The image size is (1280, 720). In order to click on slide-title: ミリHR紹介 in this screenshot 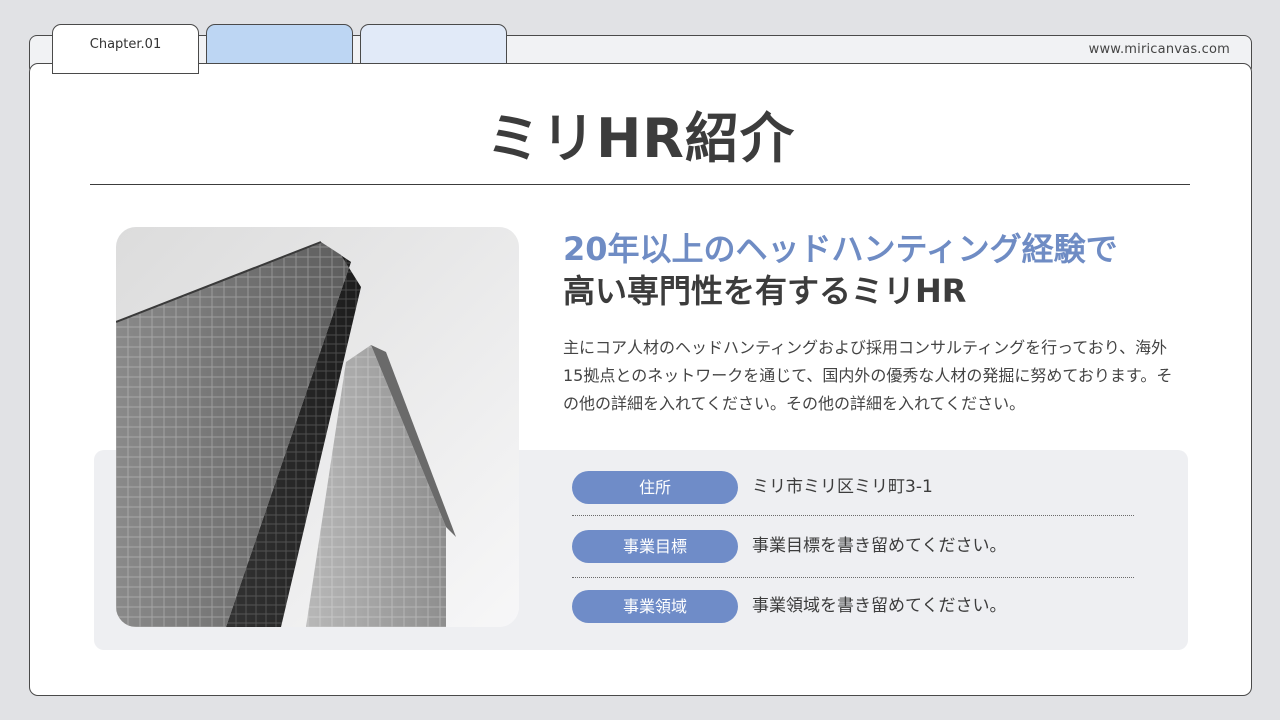, I will do `click(640, 138)`.